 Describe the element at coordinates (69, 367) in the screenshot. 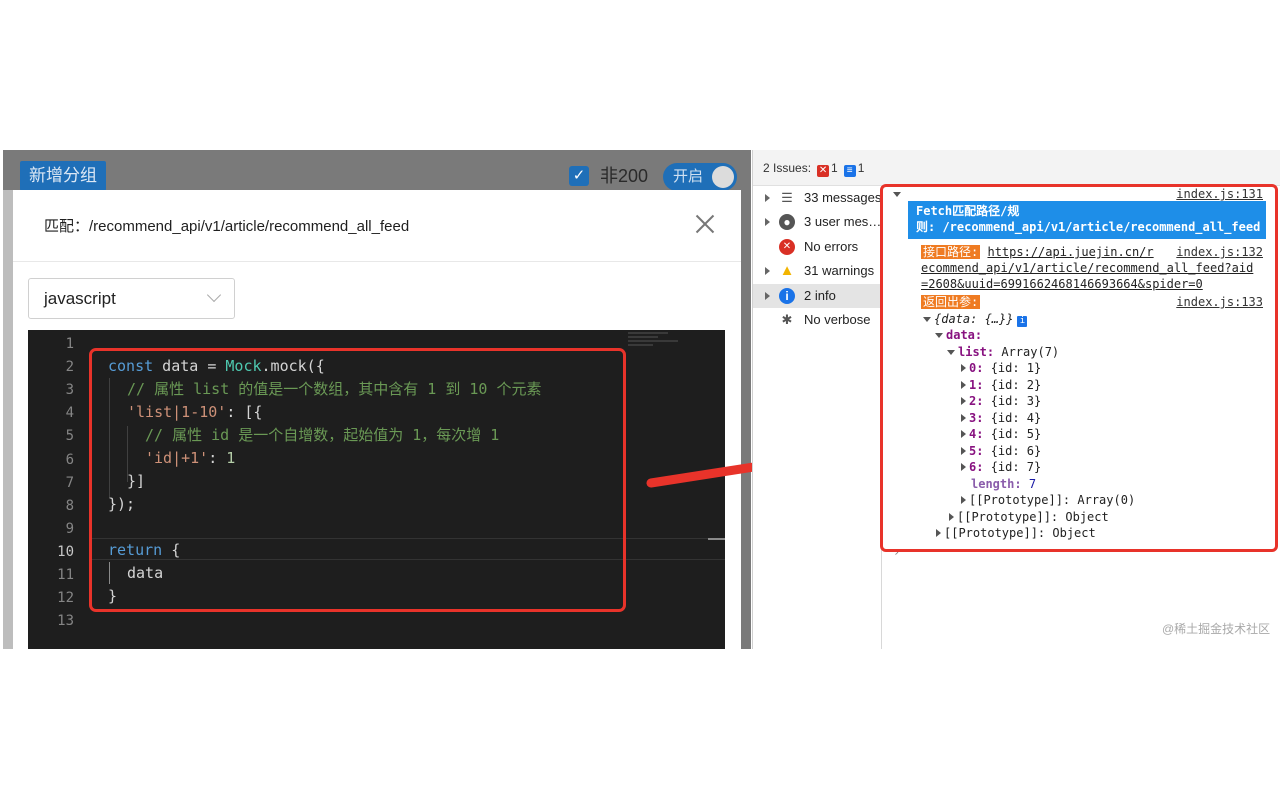

I see `line-number: 2` at that location.